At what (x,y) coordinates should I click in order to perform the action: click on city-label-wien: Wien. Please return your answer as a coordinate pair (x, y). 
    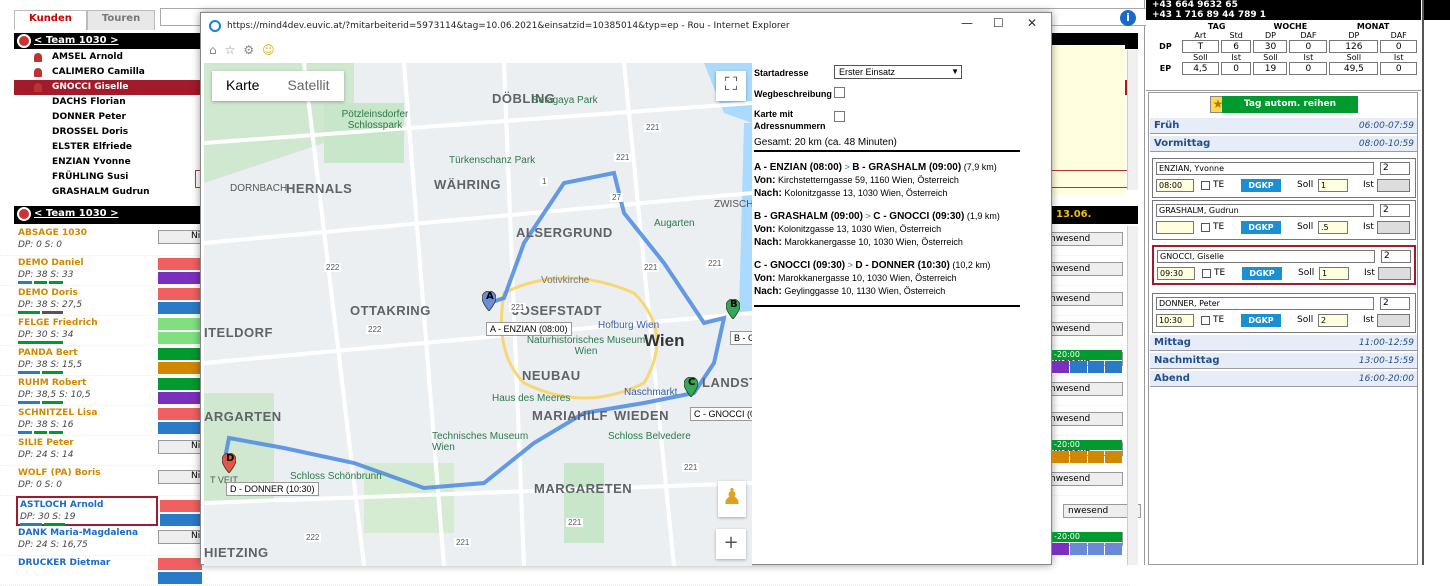
    Looking at the image, I should click on (664, 340).